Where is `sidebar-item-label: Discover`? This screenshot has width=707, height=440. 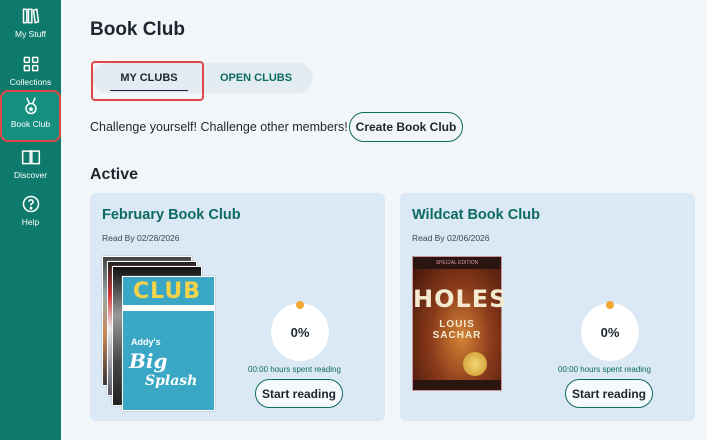
sidebar-item-label: Discover is located at coordinates (30, 175).